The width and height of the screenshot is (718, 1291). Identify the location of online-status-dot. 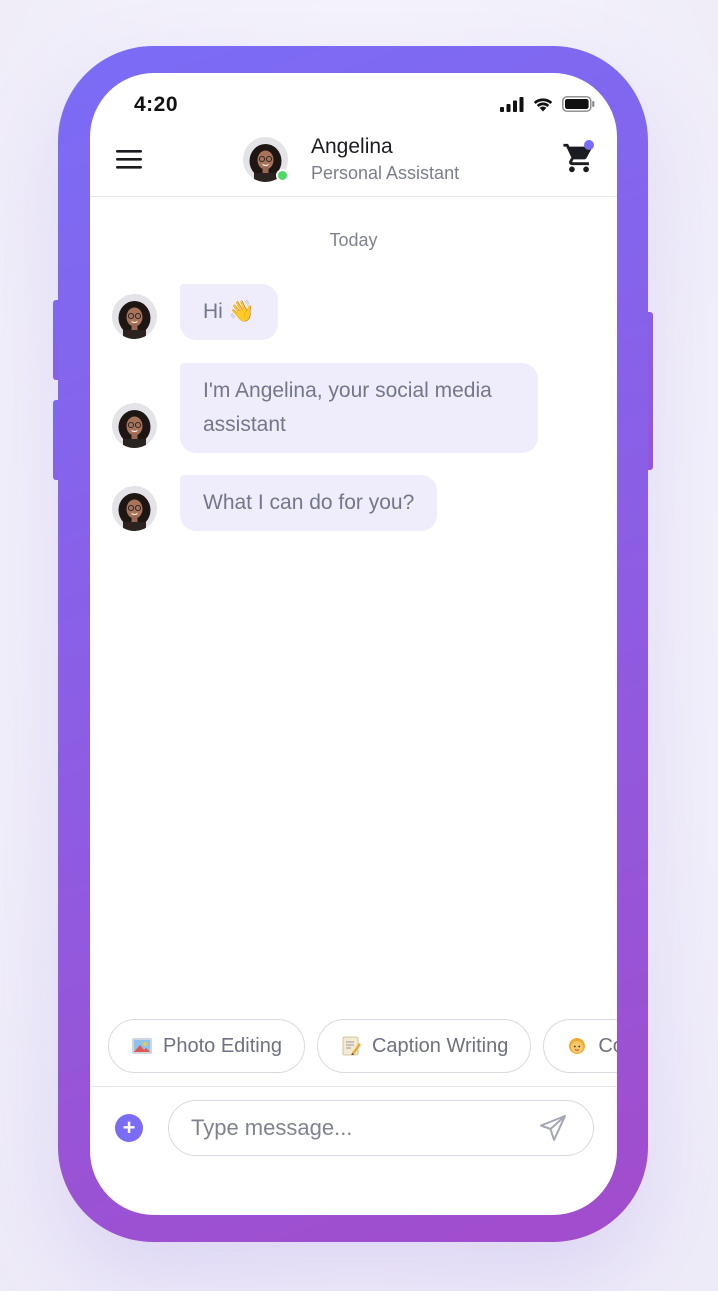
(282, 175).